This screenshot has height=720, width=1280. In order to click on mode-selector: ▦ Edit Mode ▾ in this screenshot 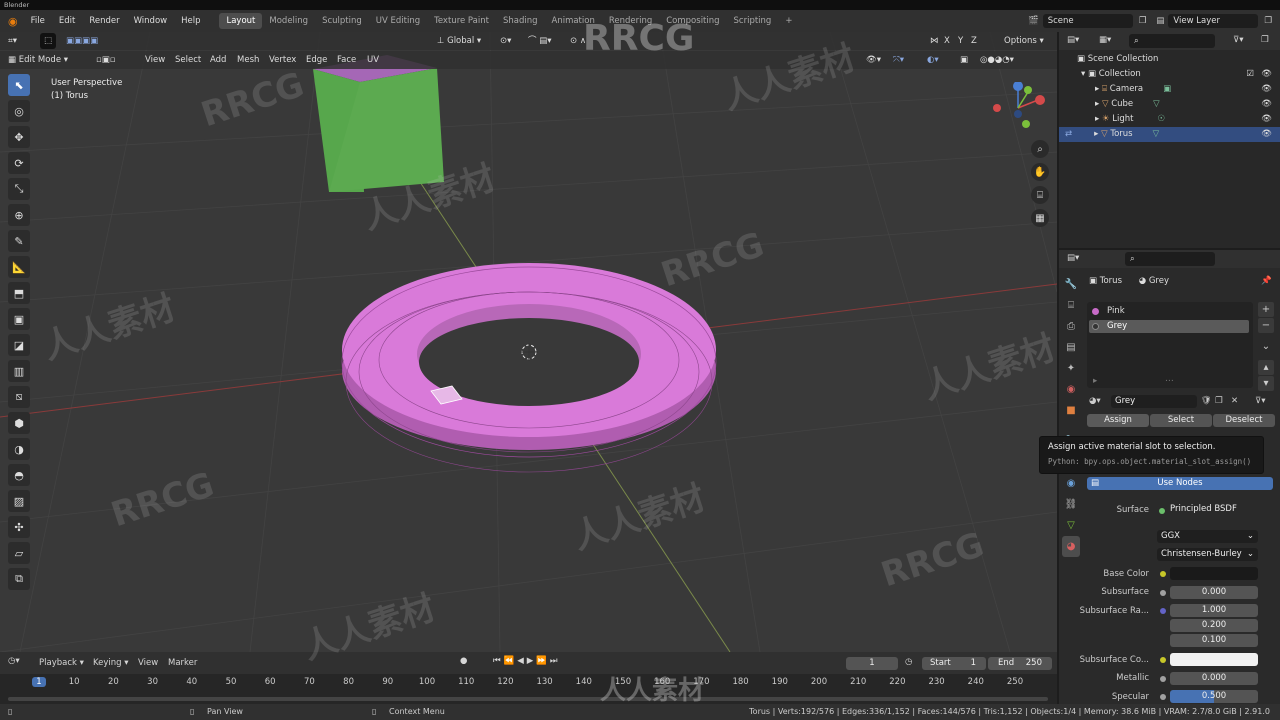, I will do `click(38, 60)`.